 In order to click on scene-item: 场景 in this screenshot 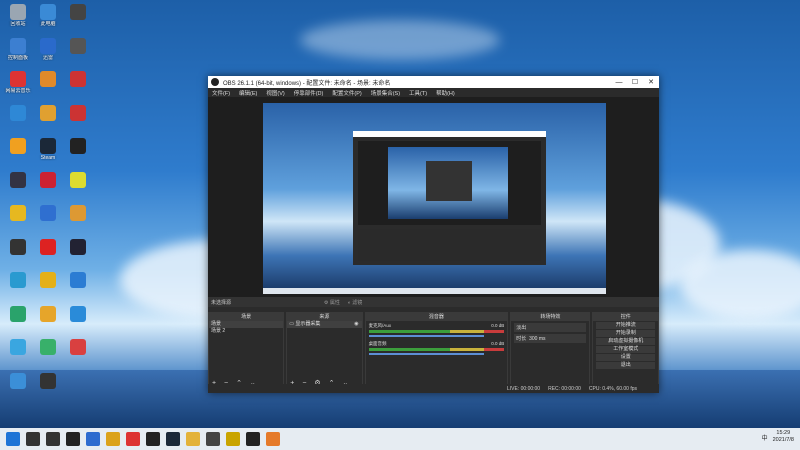, I will do `click(246, 324)`.